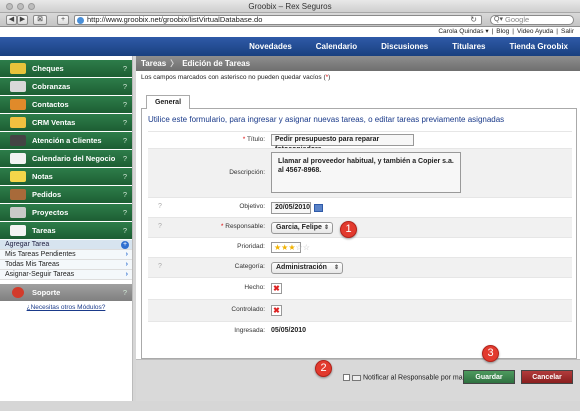 The image size is (580, 411). Describe the element at coordinates (535, 31) in the screenshot. I see `video-help-link: Video Ayuda` at that location.